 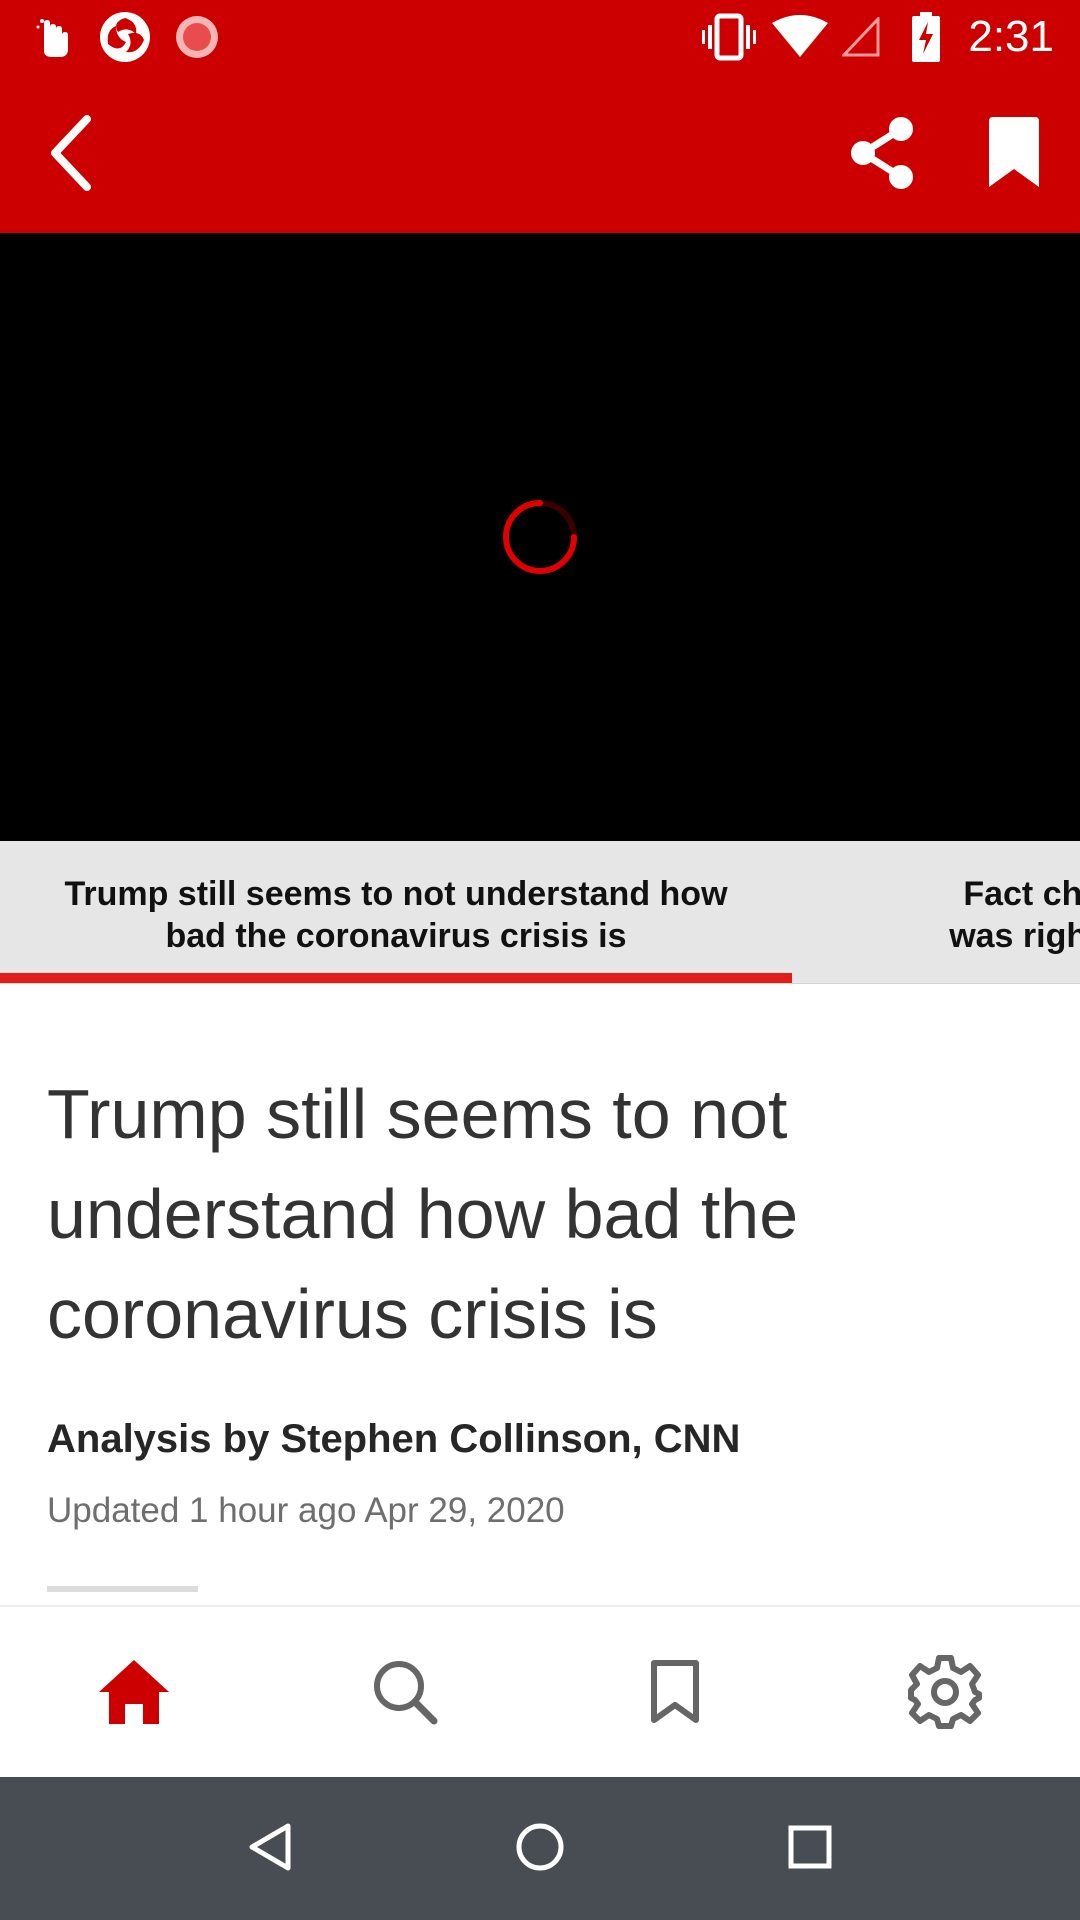 I want to click on bookmark-button, so click(x=1014, y=155).